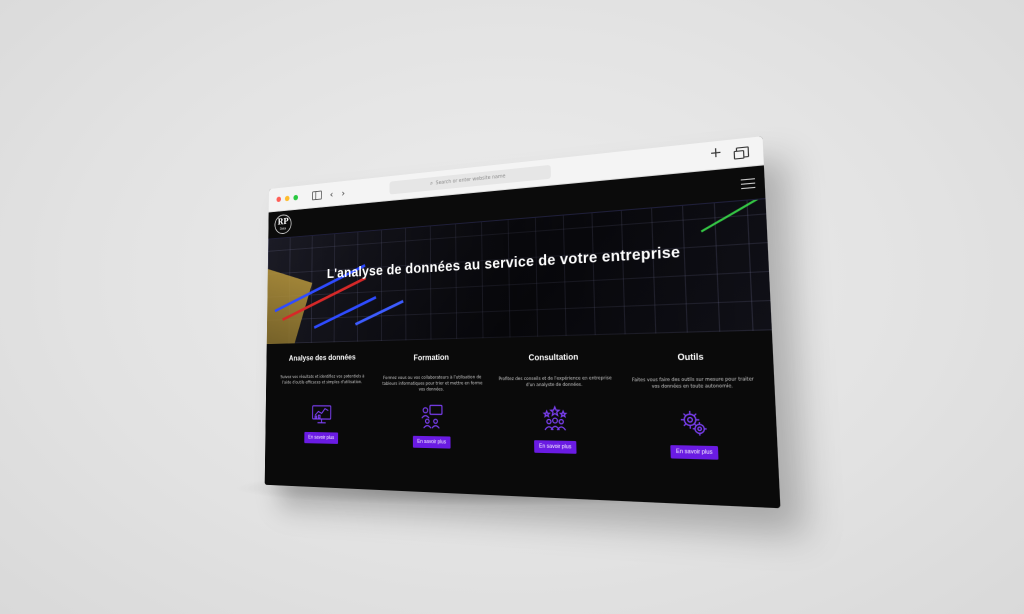 Image resolution: width=1024 pixels, height=614 pixels. Describe the element at coordinates (690, 357) in the screenshot. I see `service-title: Outils` at that location.